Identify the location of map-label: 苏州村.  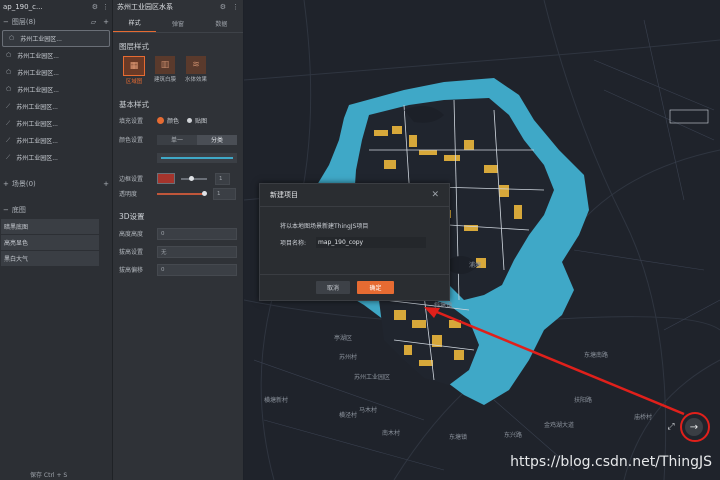
(348, 357).